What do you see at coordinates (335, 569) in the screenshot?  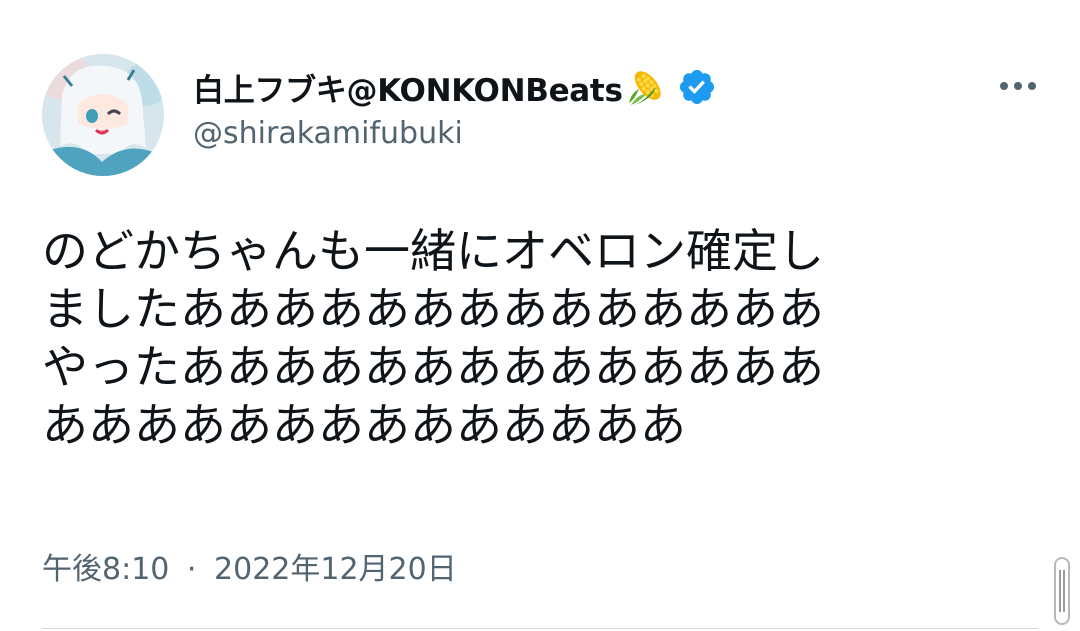 I see `timestamp-date: 2022年12月20日` at bounding box center [335, 569].